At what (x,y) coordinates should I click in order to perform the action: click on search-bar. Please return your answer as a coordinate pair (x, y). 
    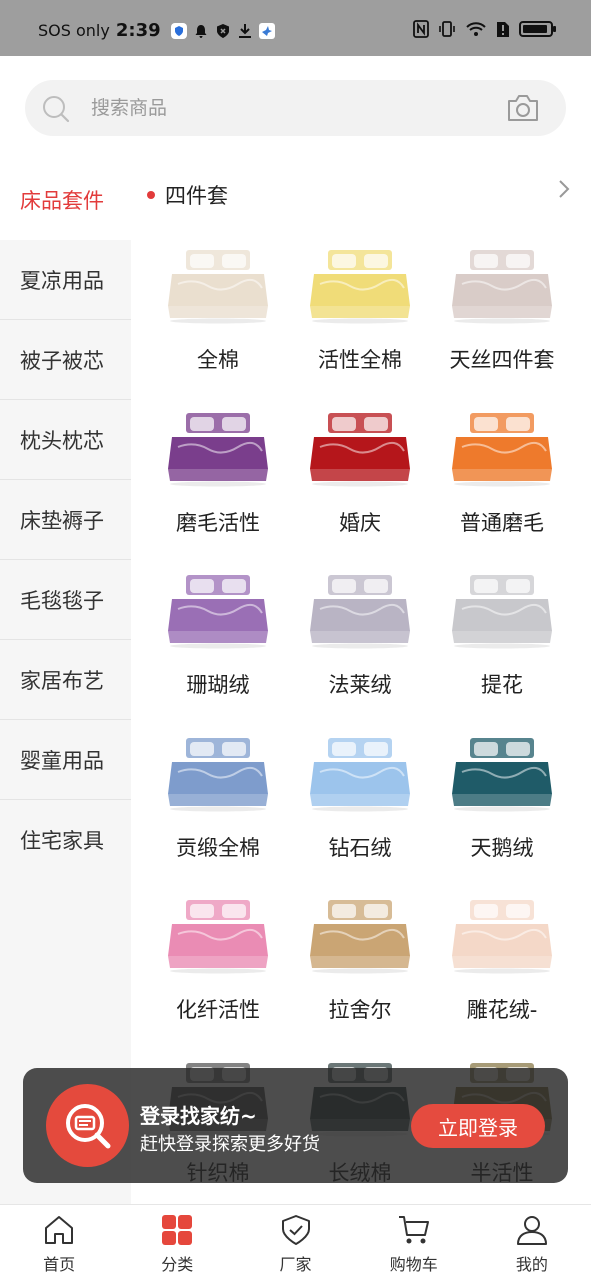
    Looking at the image, I should click on (295, 108).